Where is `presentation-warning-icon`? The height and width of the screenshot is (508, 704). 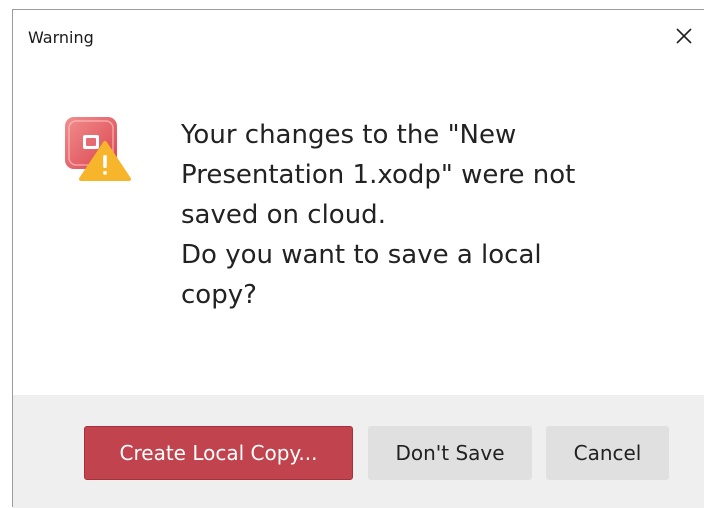
presentation-warning-icon is located at coordinates (99, 150).